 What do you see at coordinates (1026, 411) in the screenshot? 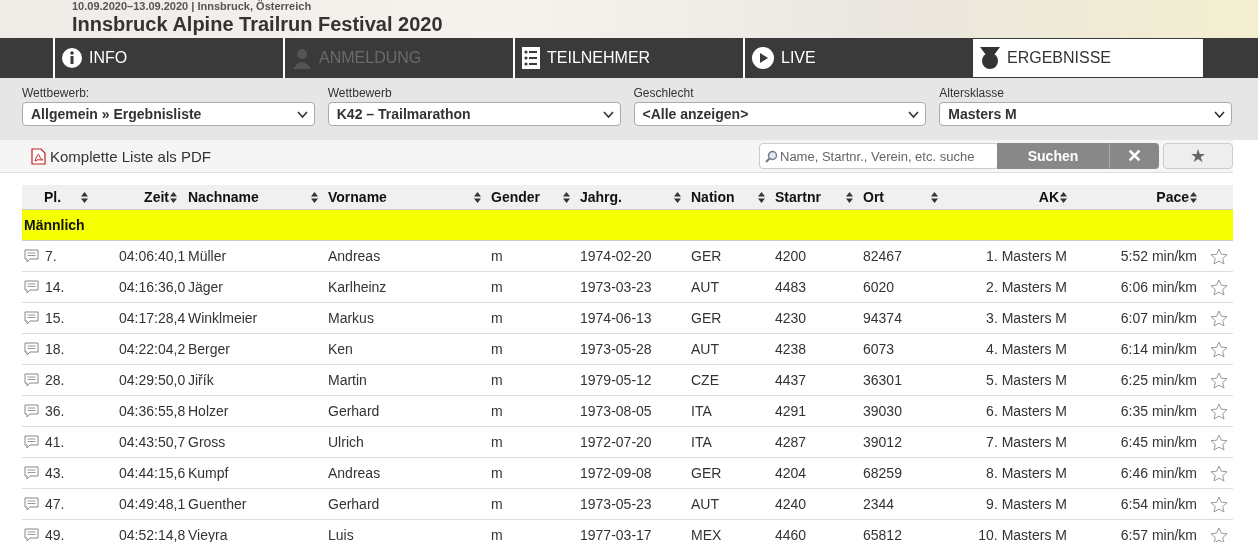
I see `table-cell: 6. Masters M` at bounding box center [1026, 411].